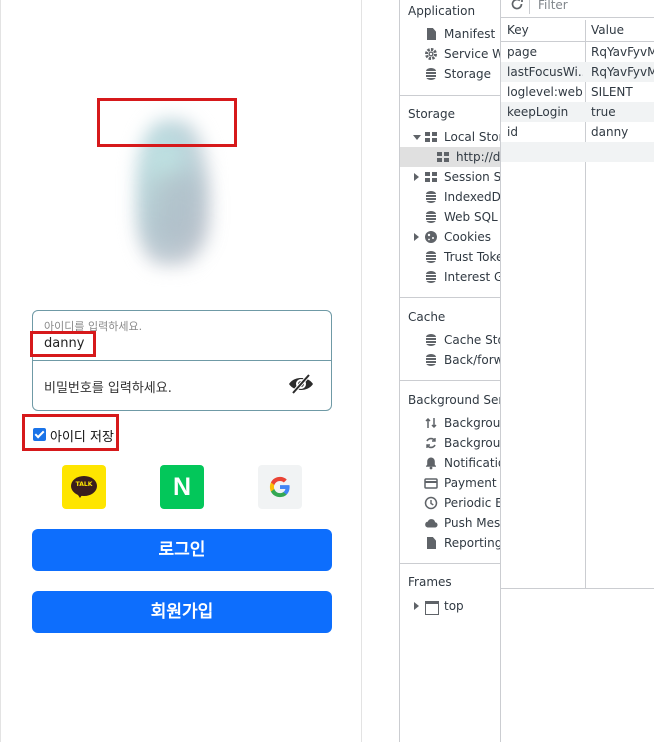 Image resolution: width=654 pixels, height=742 pixels. What do you see at coordinates (518, 30) in the screenshot?
I see `column-header-key: Key` at bounding box center [518, 30].